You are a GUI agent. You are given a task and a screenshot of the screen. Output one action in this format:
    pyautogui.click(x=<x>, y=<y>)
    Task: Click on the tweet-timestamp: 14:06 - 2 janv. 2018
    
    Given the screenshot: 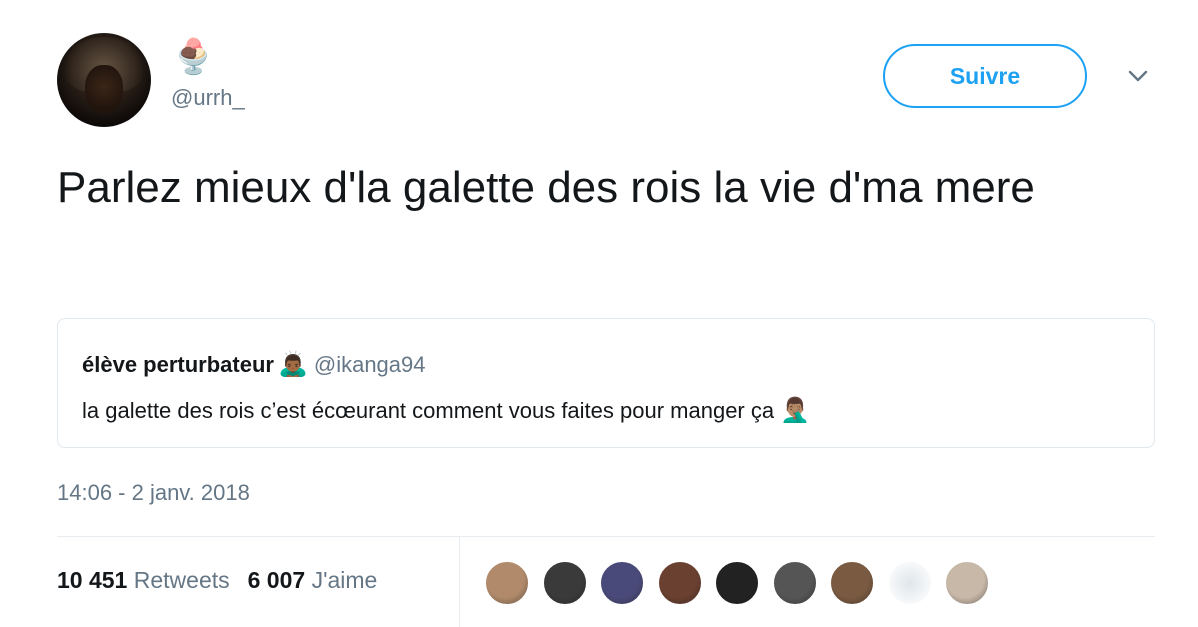 What is the action you would take?
    pyautogui.click(x=153, y=493)
    